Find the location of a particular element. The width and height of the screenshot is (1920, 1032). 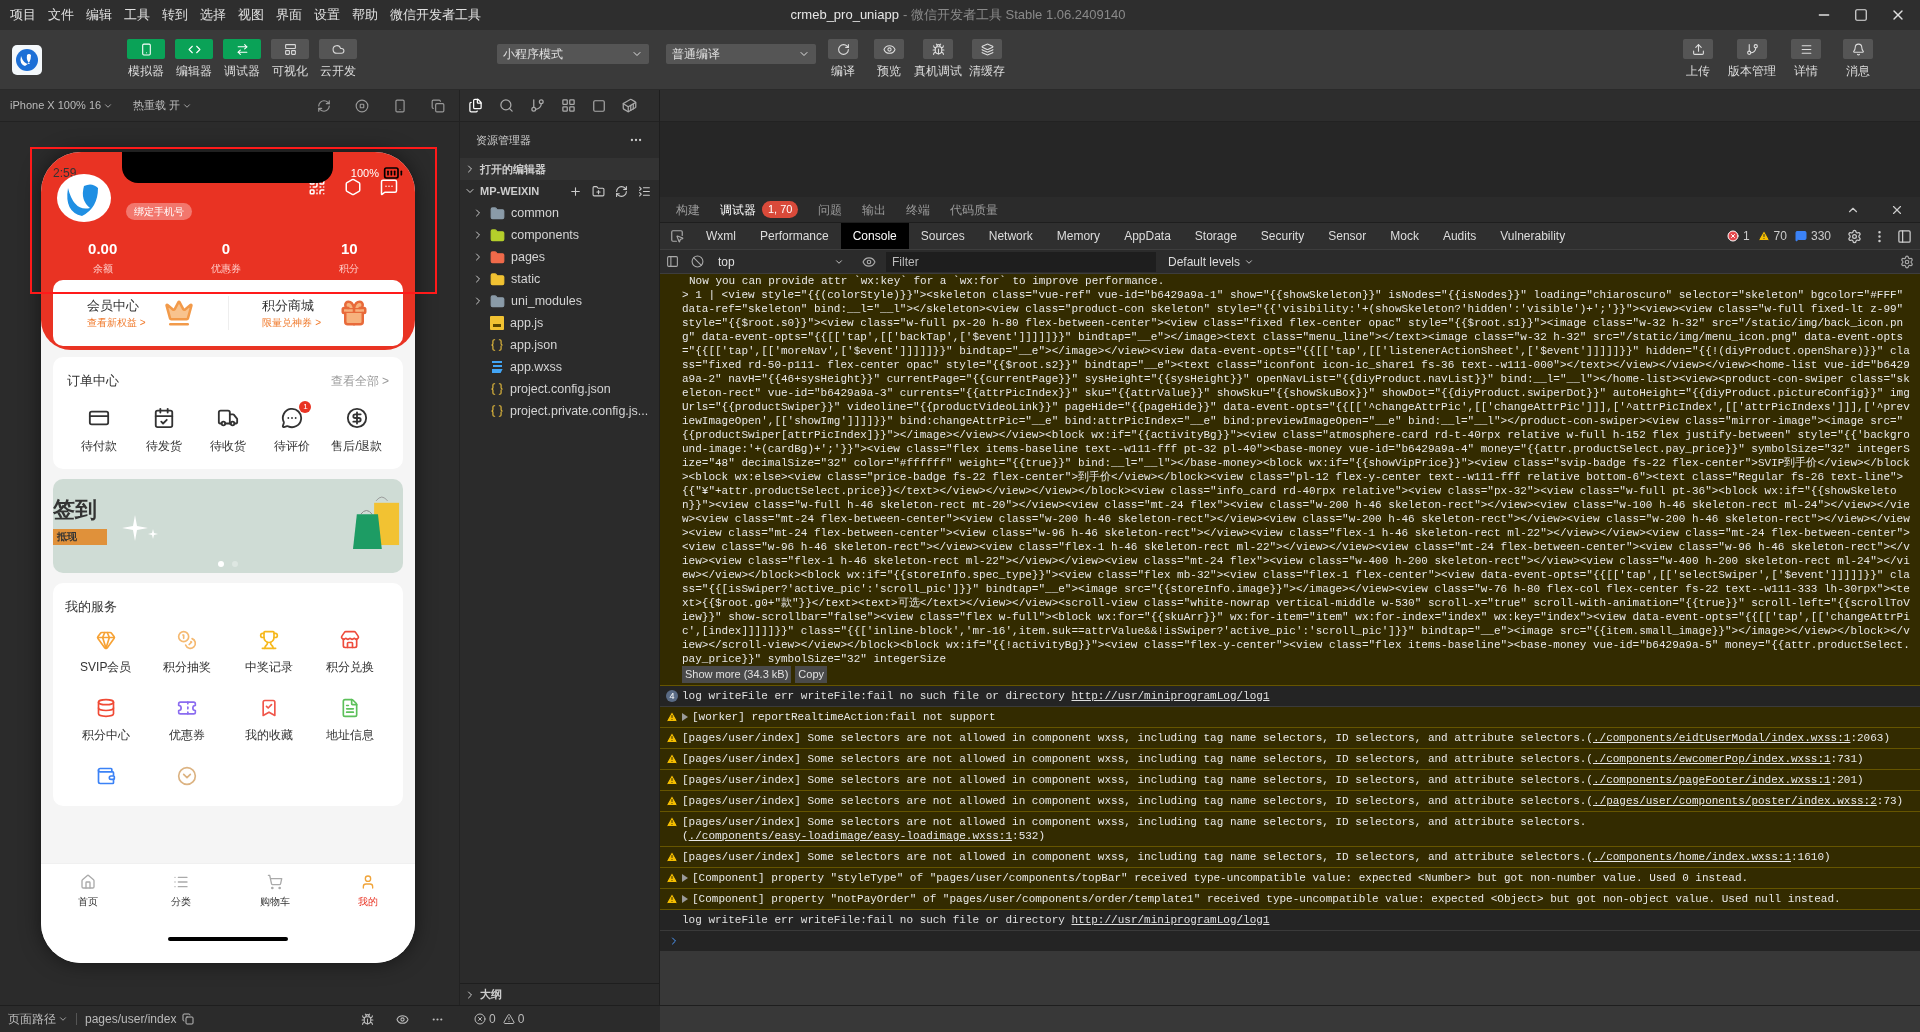

page-path-select: 页面路径 is located at coordinates (38, 1019).